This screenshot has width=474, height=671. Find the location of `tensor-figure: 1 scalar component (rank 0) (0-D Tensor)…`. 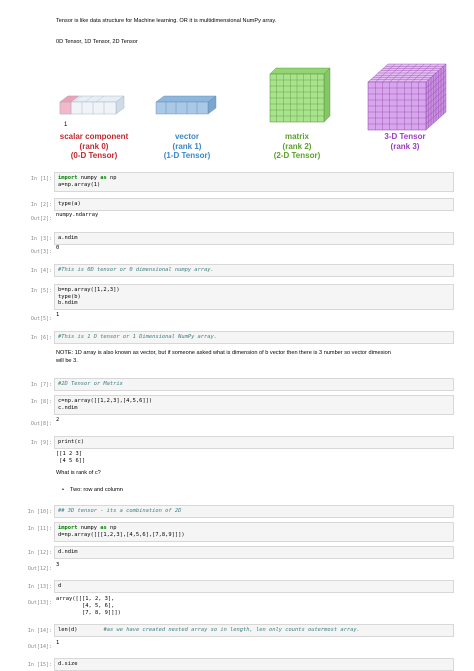

tensor-figure: 1 scalar component (rank 0) (0-D Tensor)… is located at coordinates (256, 115).